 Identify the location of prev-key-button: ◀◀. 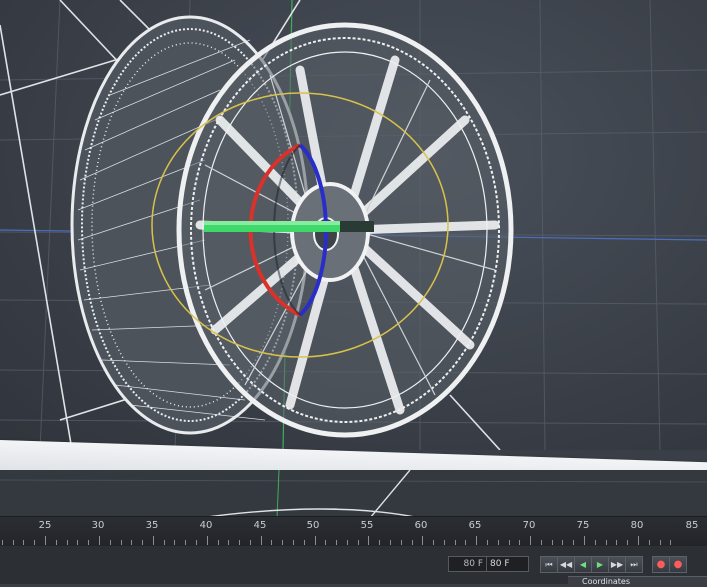
(566, 564).